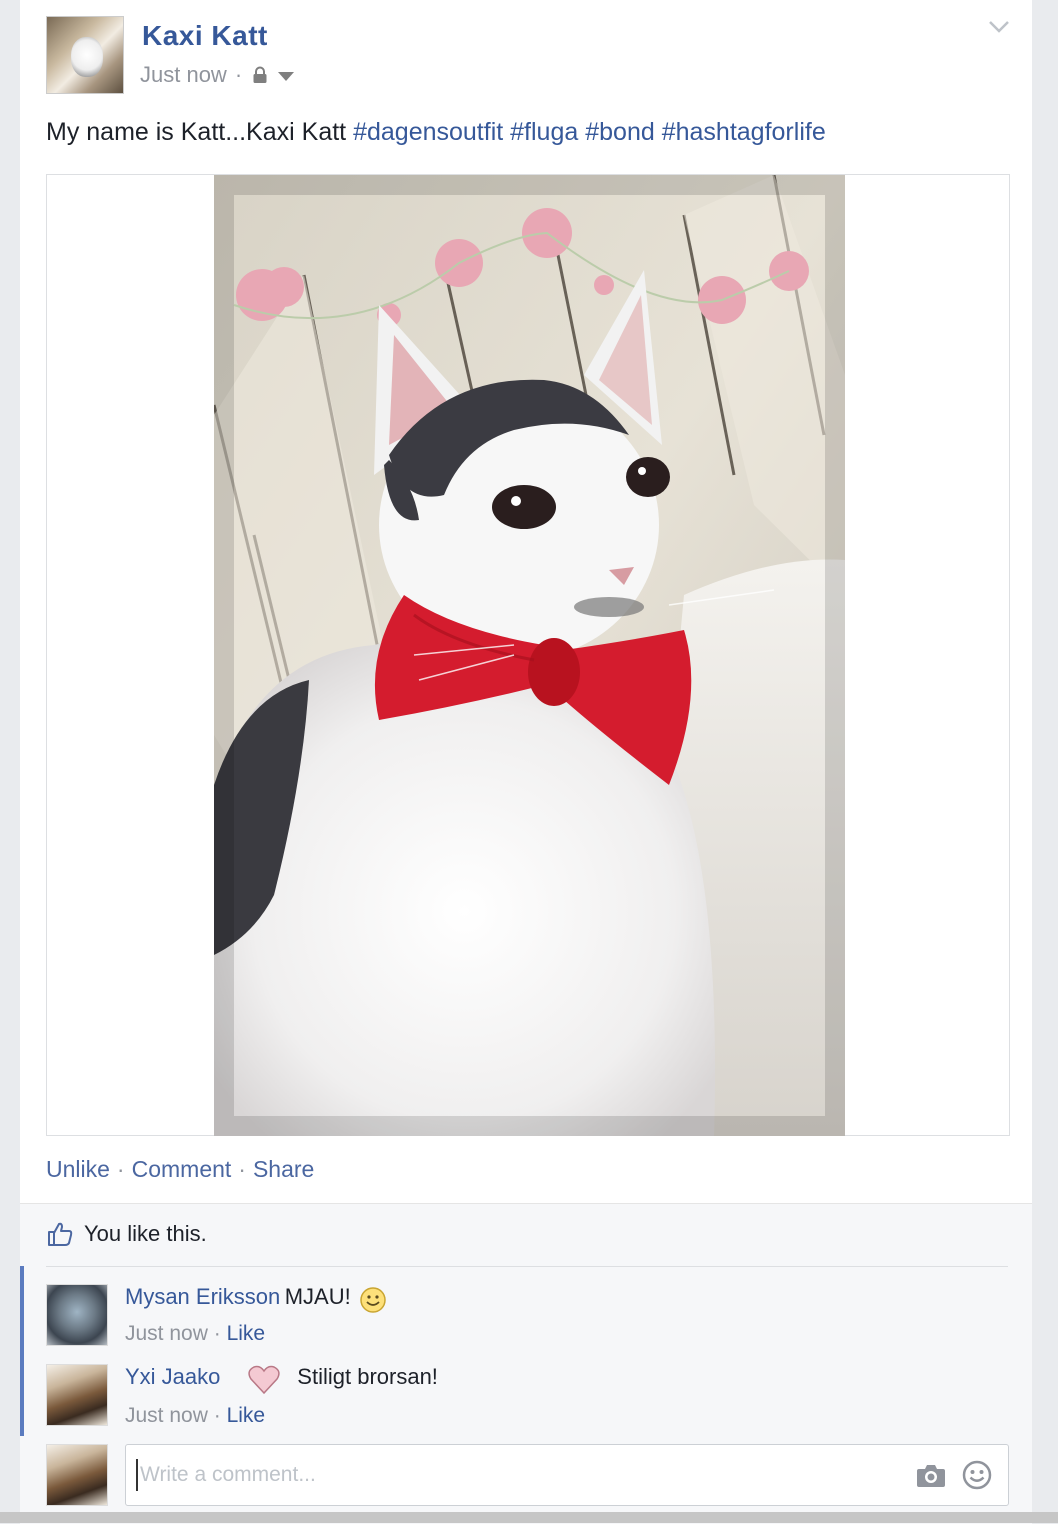 This screenshot has height=1524, width=1058. What do you see at coordinates (202, 1296) in the screenshot?
I see `commenter-name: Mysan Eriksson` at bounding box center [202, 1296].